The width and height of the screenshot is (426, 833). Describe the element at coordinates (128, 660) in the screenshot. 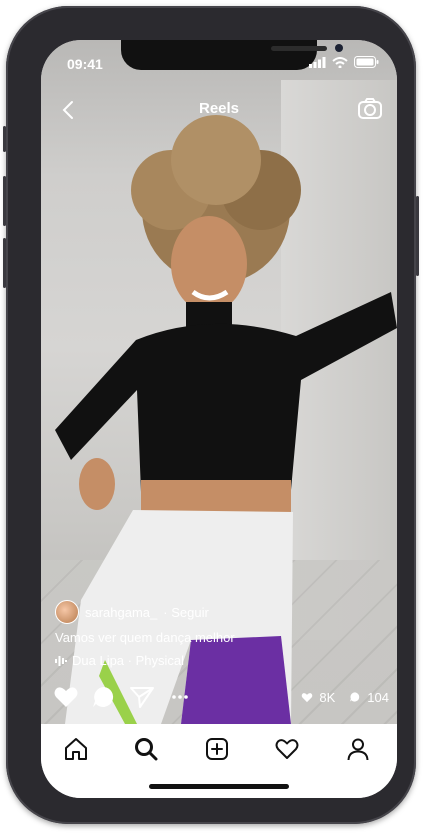

I see `music-label: Dua Lipa · Physical` at that location.